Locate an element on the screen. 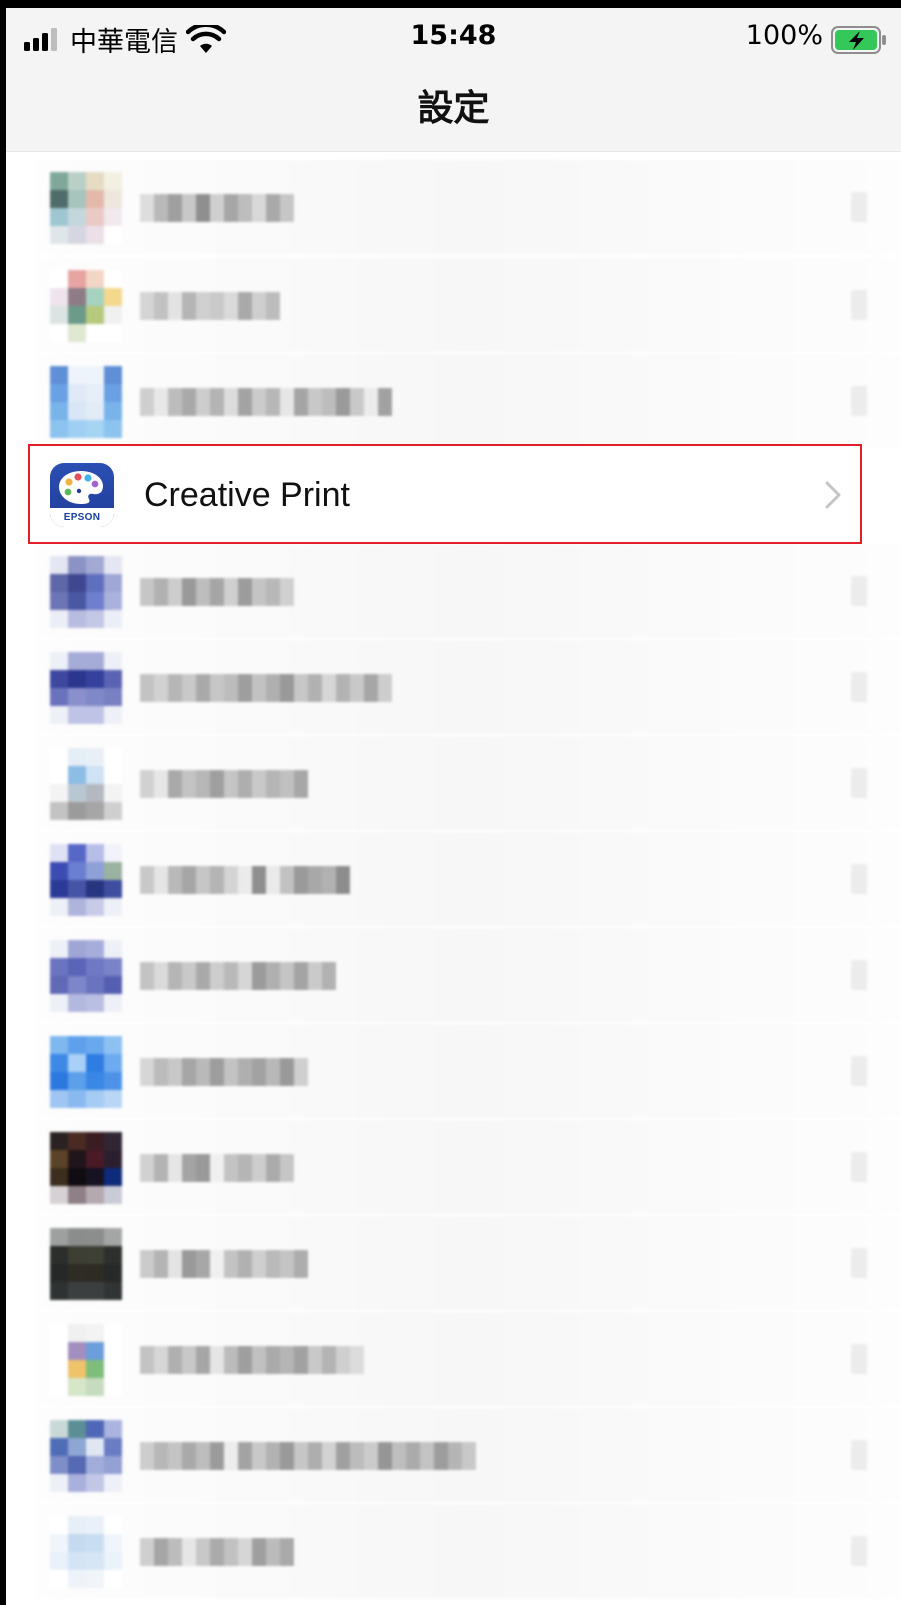  brand-label: EPSON is located at coordinates (82, 517).